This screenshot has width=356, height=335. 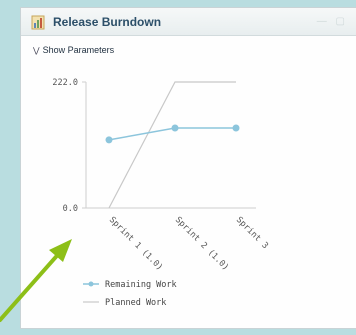 What do you see at coordinates (36, 280) in the screenshot?
I see `pointer-arrow-icon` at bounding box center [36, 280].